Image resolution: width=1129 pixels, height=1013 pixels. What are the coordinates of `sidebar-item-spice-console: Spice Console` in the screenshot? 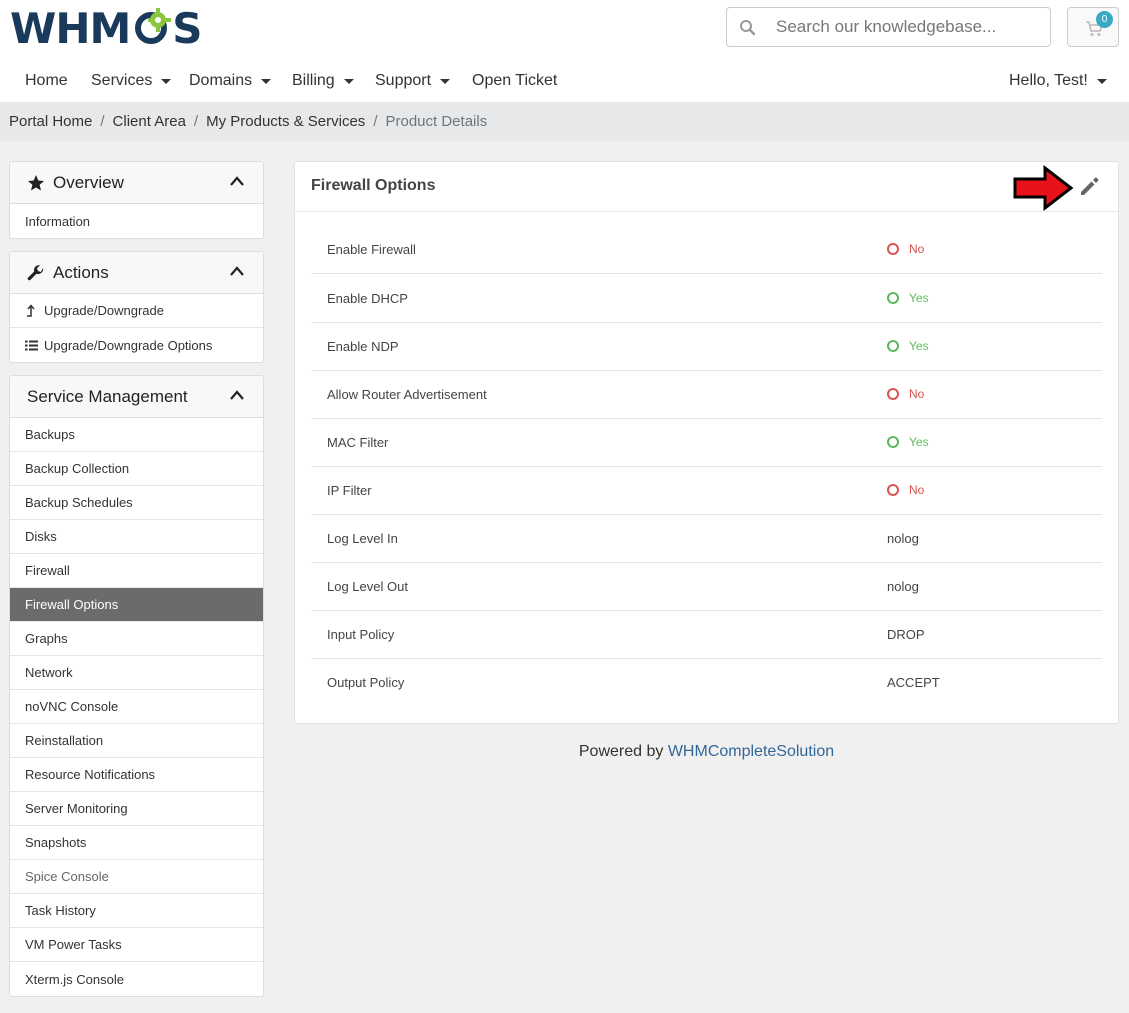 It's located at (136, 877).